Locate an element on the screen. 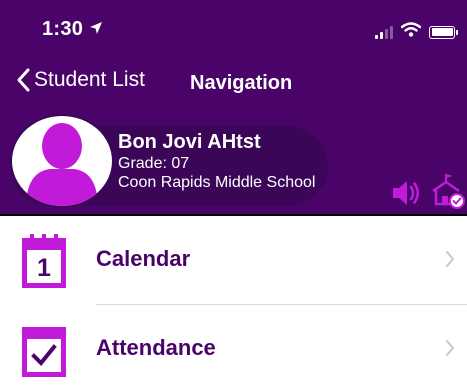  signal-icon is located at coordinates (384, 32).